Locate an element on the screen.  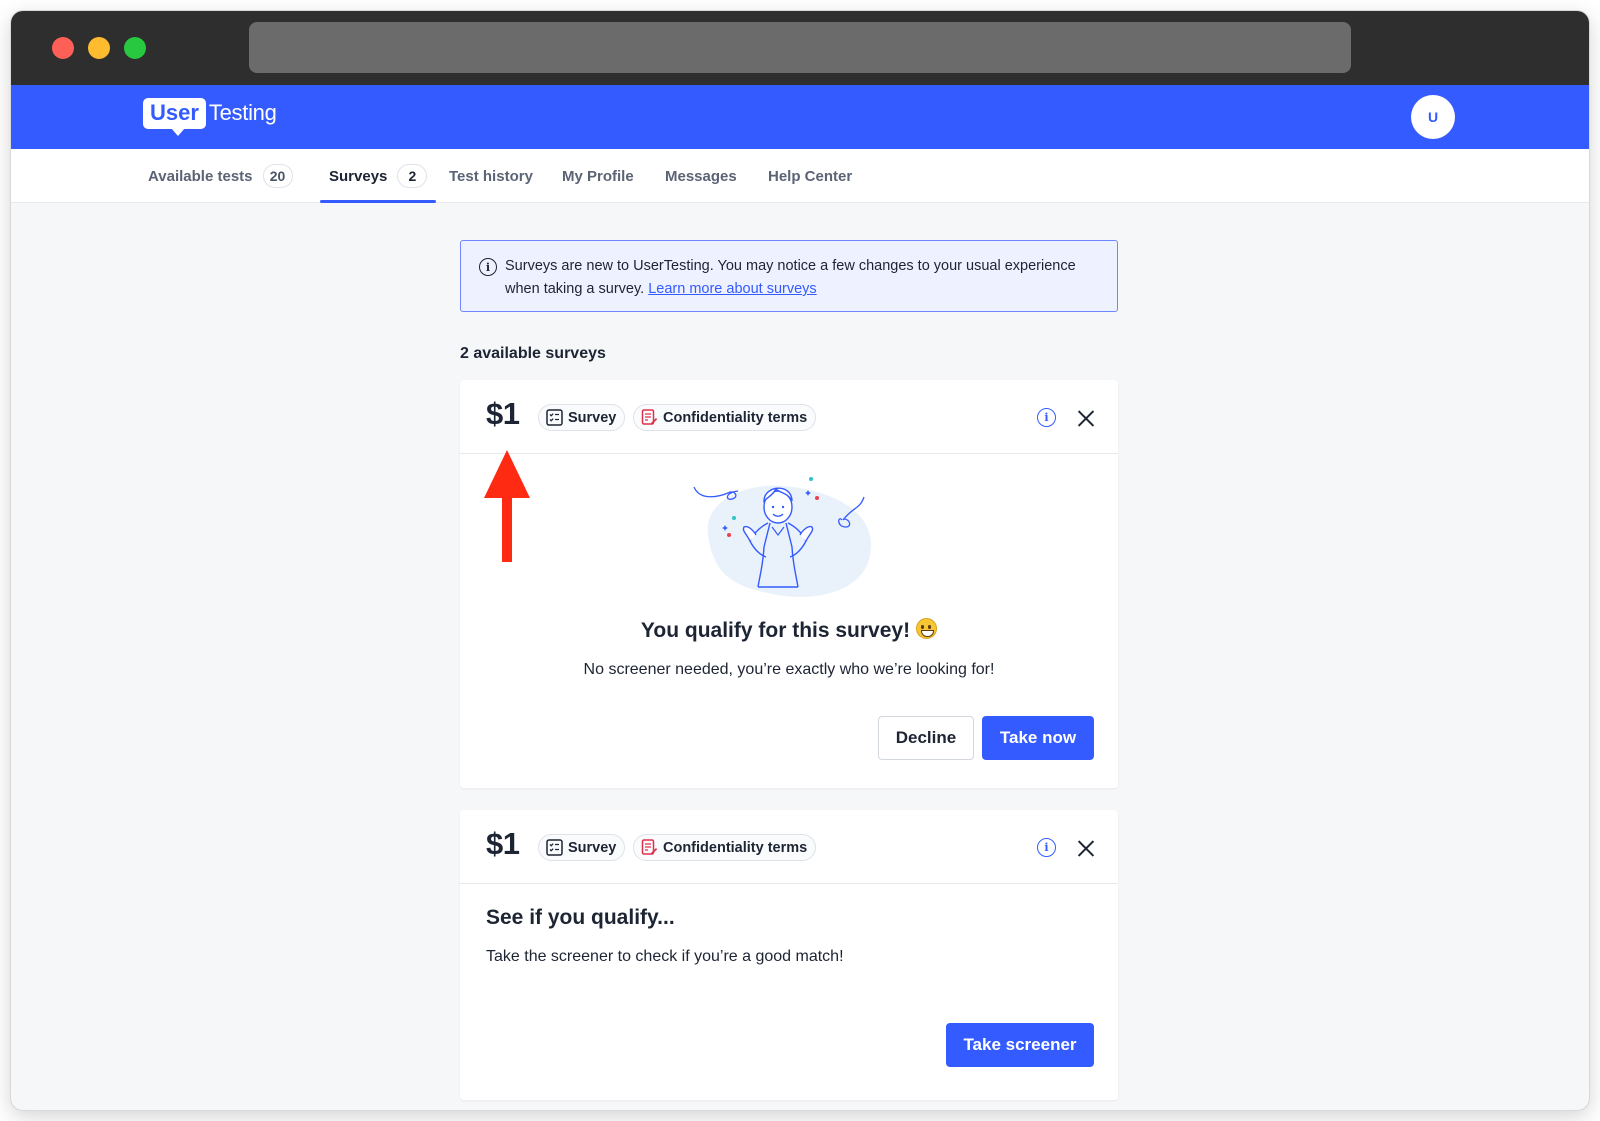
tab-surveys: Surveys 2 is located at coordinates (378, 176).